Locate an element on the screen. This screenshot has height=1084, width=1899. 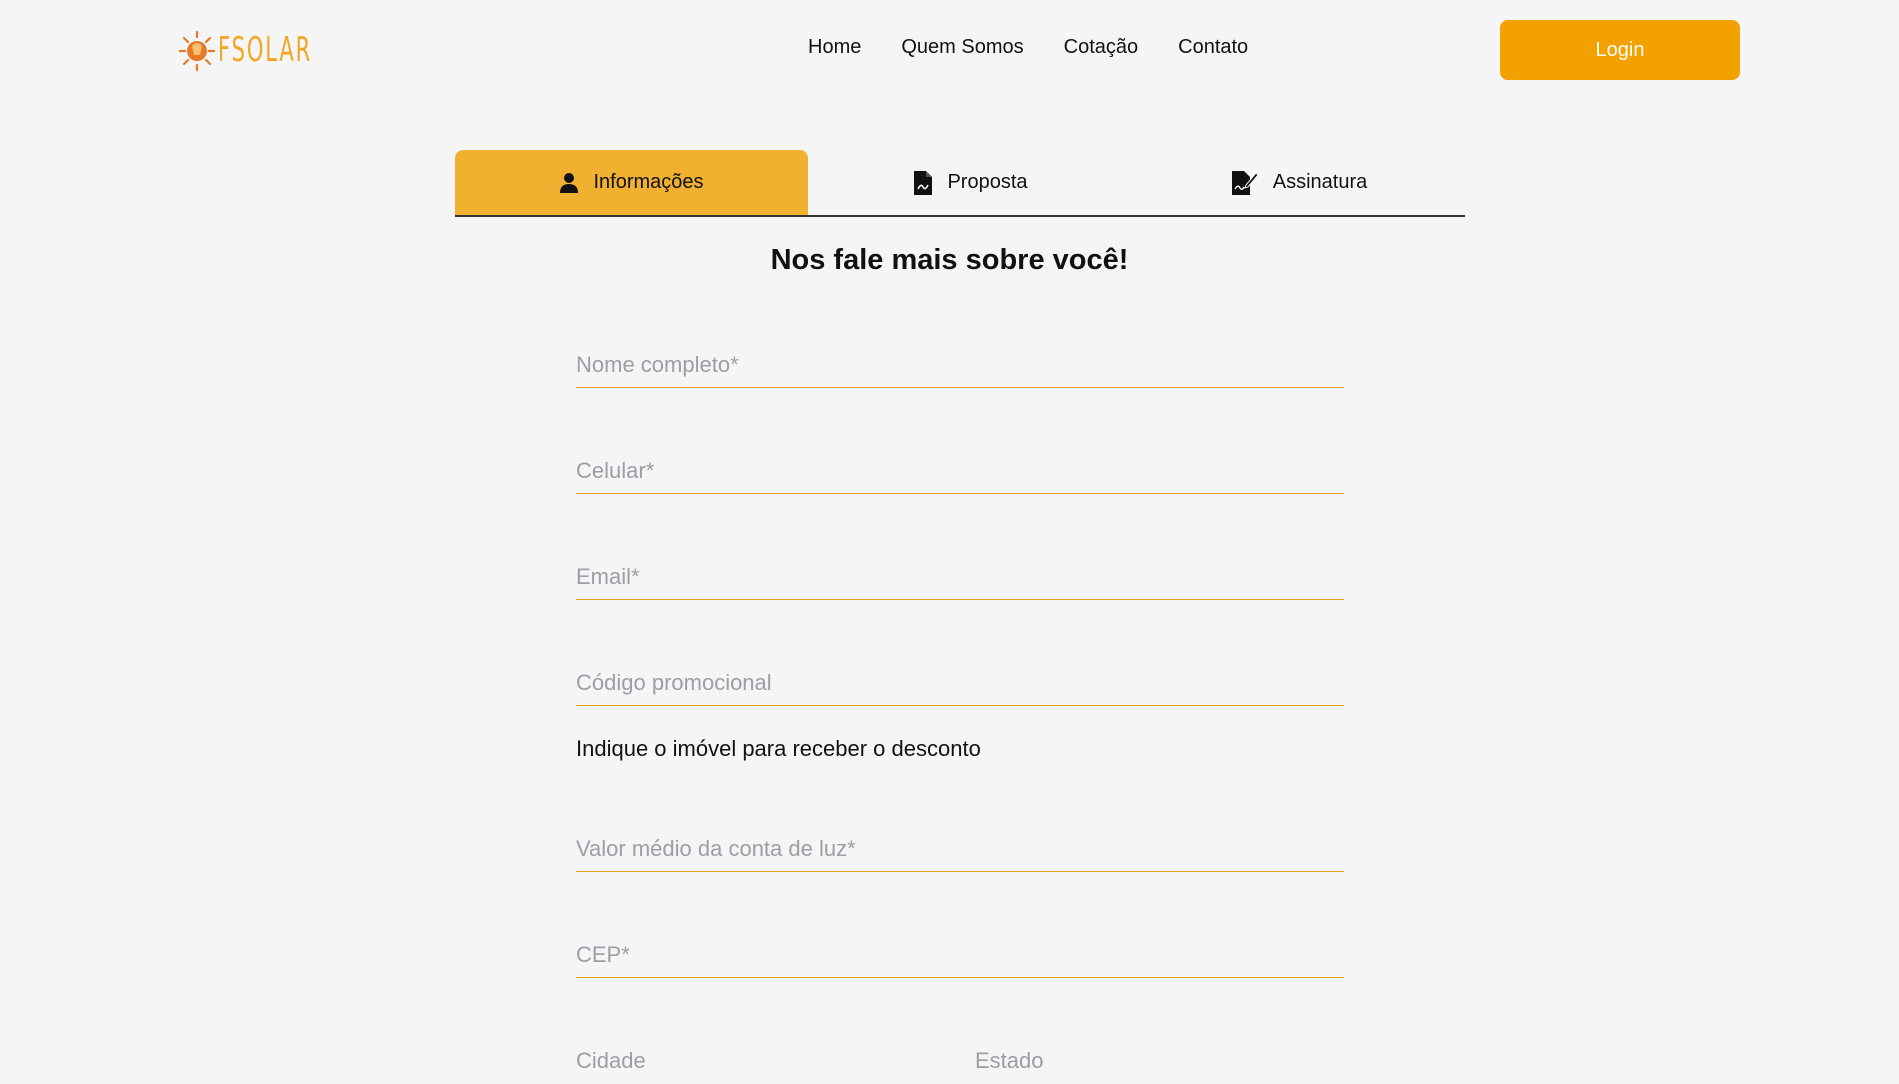
document-icon is located at coordinates (923, 183).